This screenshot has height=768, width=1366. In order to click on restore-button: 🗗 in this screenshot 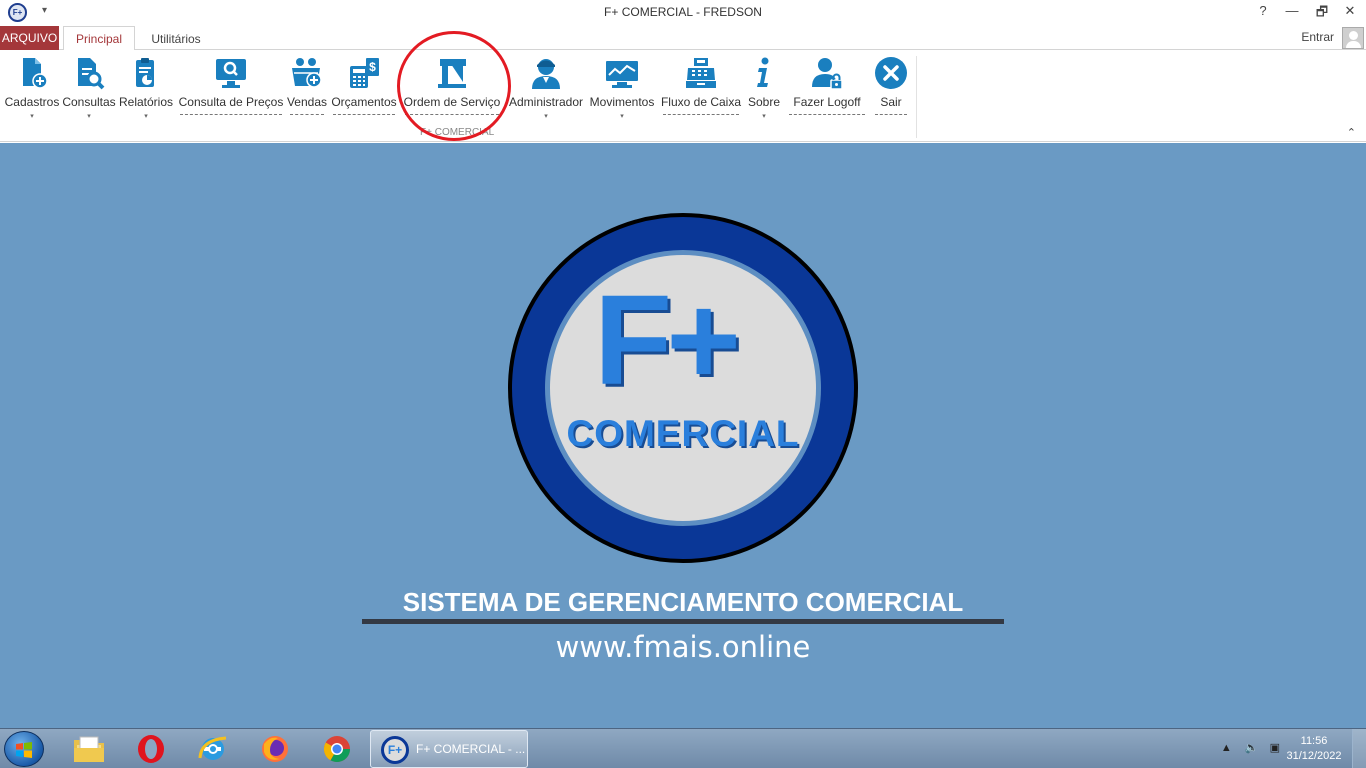, I will do `click(1322, 14)`.